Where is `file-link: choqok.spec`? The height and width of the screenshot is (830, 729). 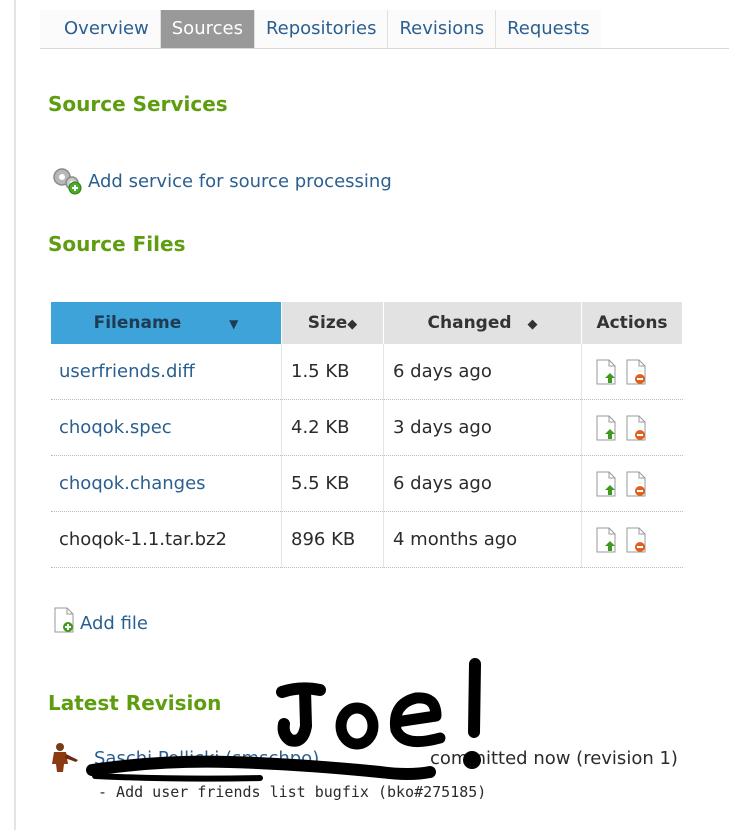
file-link: choqok.spec is located at coordinates (115, 427).